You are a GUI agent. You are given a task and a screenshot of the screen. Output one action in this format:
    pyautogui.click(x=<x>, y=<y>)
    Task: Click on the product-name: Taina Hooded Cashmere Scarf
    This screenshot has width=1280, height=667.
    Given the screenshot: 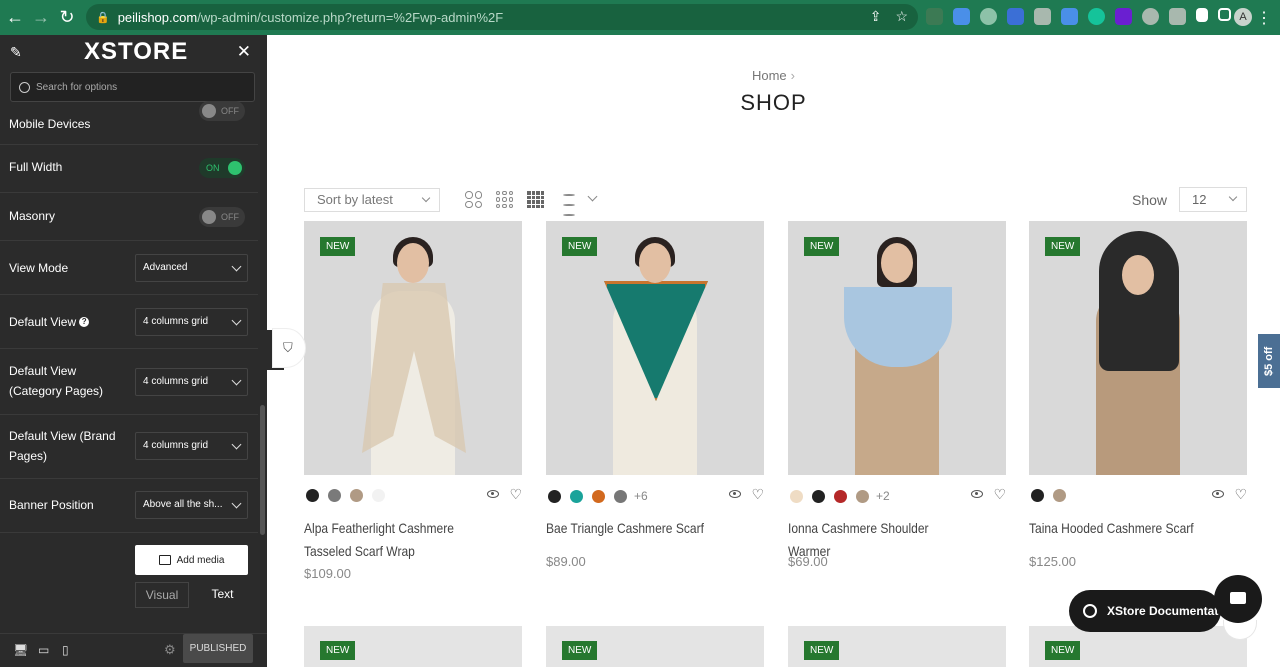 What is the action you would take?
    pyautogui.click(x=1115, y=528)
    